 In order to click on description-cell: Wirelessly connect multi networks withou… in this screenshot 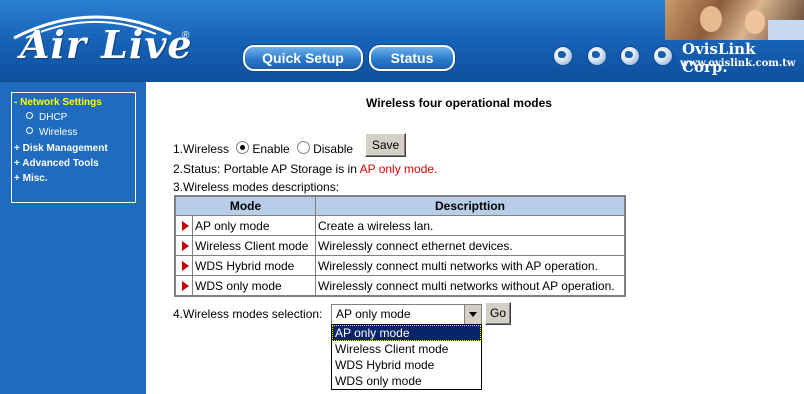, I will do `click(470, 286)`.